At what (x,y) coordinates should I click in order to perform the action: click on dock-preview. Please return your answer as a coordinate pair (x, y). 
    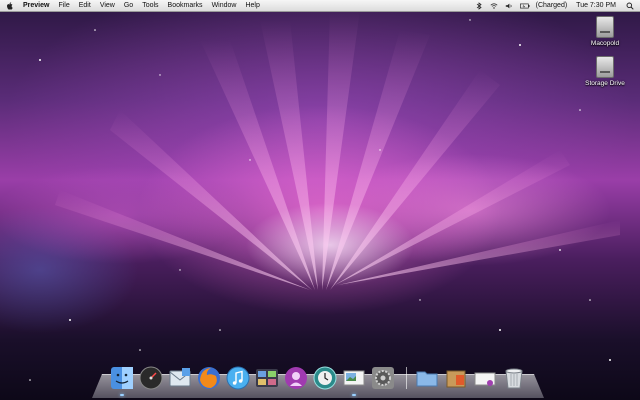
    Looking at the image, I should click on (354, 381).